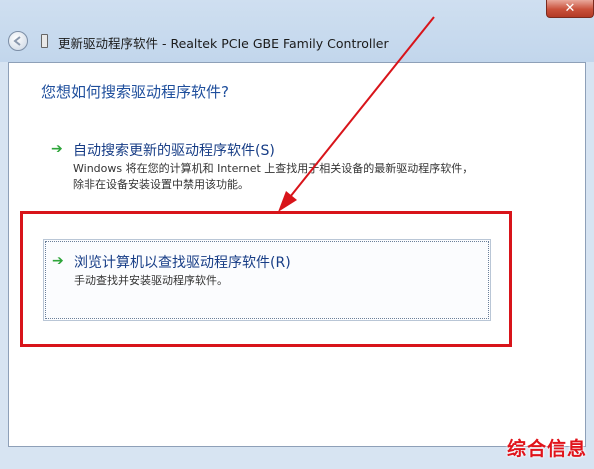  I want to click on watermark-logo: 综合信息, so click(547, 449).